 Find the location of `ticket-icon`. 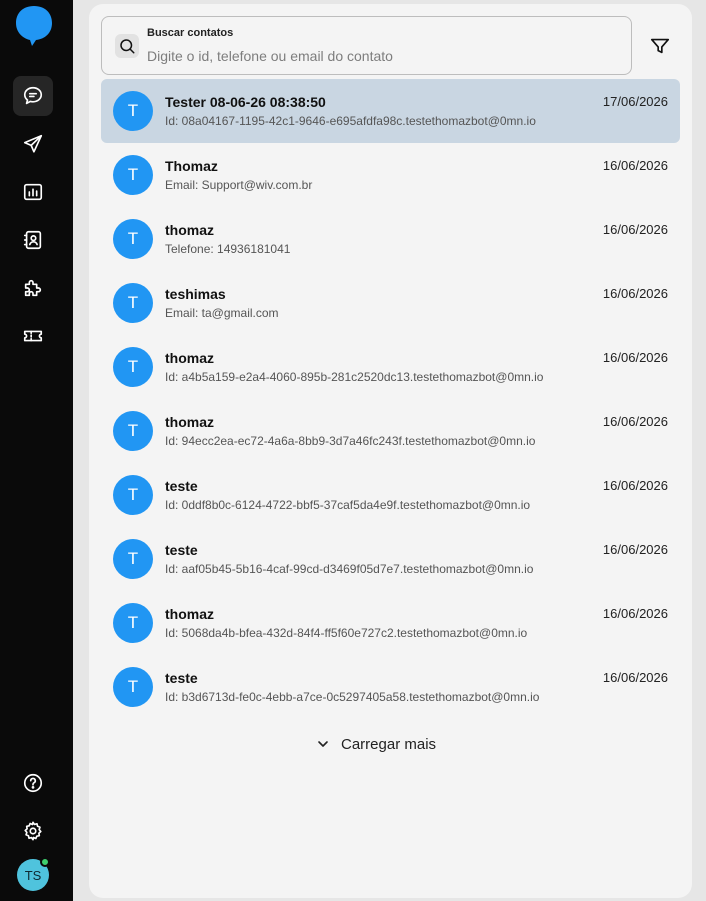

ticket-icon is located at coordinates (33, 336).